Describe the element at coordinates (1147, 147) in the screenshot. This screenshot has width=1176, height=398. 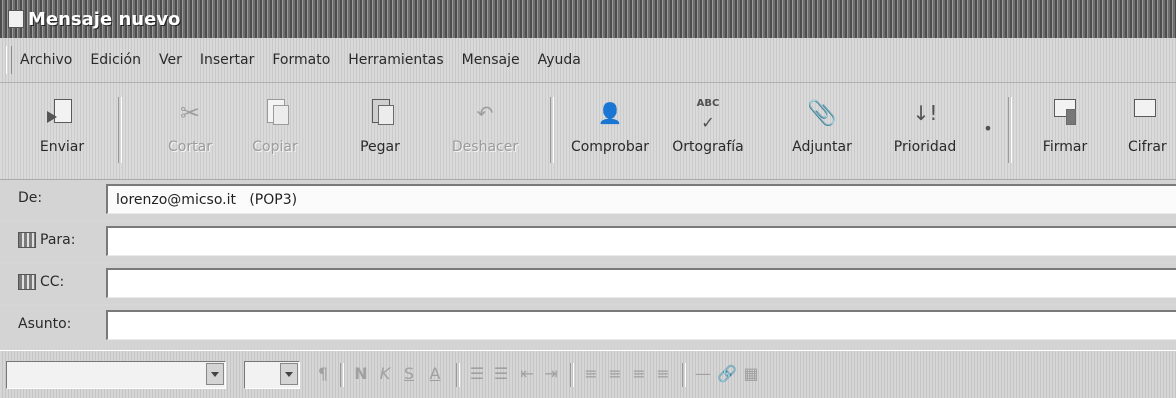
I see `encrypt-label: Cifrar` at that location.